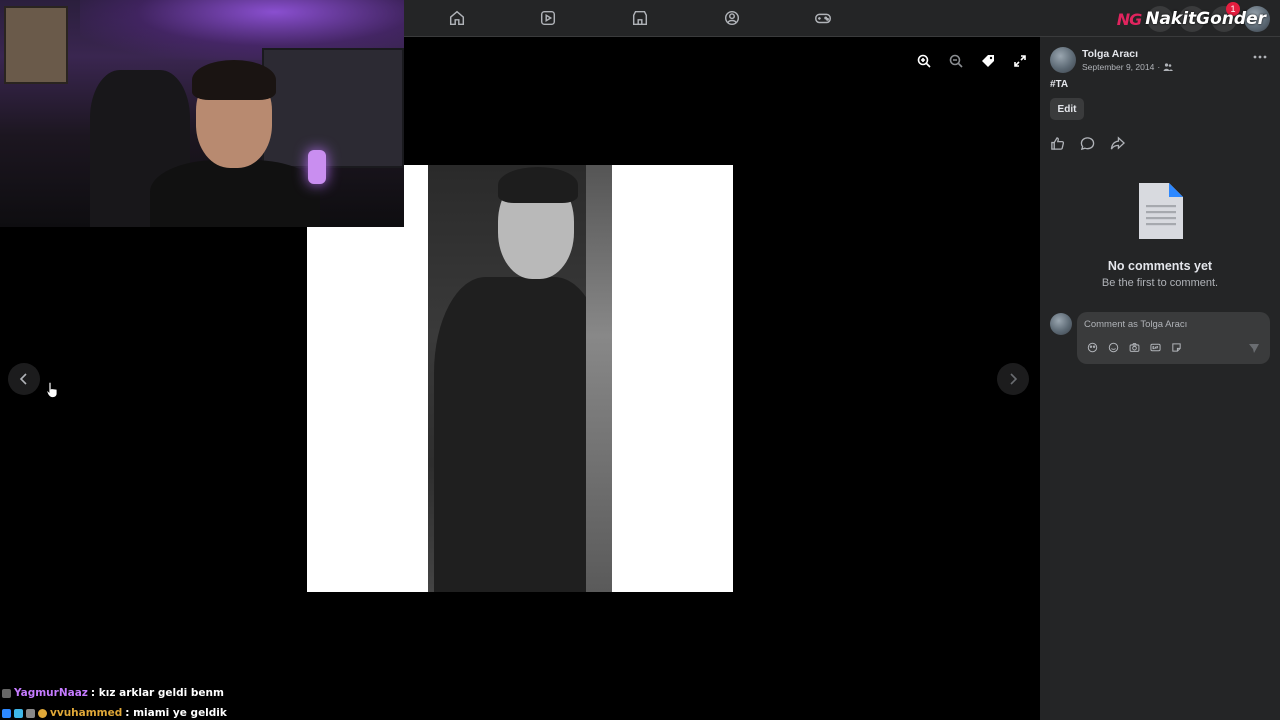 The width and height of the screenshot is (1280, 720). I want to click on zoom-out-icon, so click(956, 61).